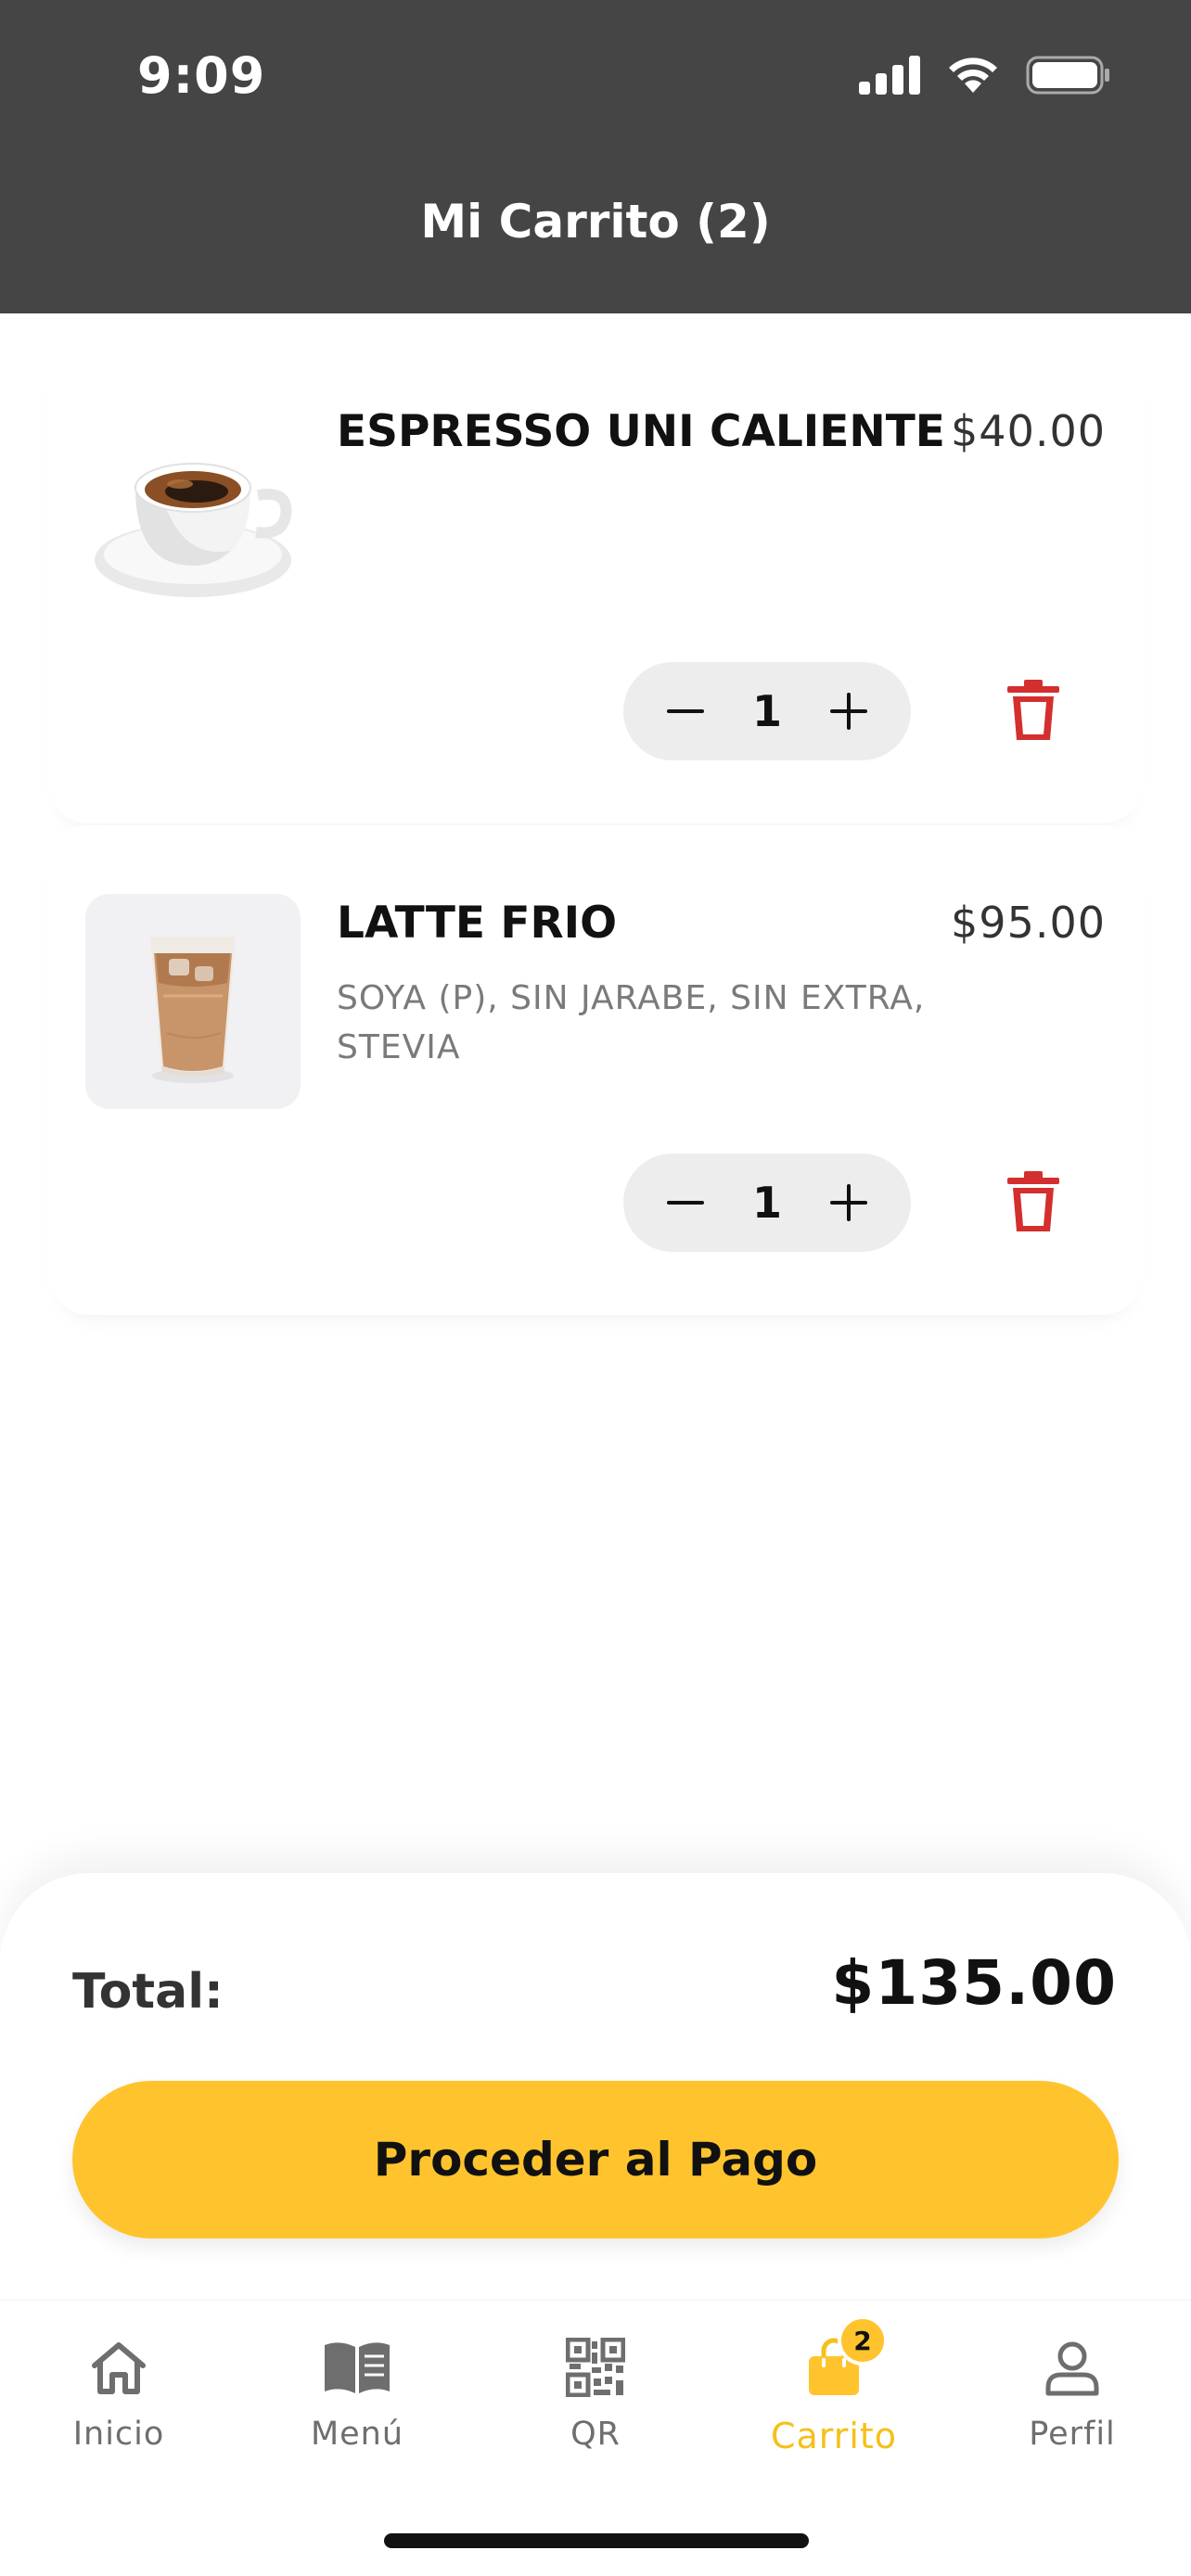 Image resolution: width=1191 pixels, height=2576 pixels. Describe the element at coordinates (973, 75) in the screenshot. I see `wifi-icon` at that location.